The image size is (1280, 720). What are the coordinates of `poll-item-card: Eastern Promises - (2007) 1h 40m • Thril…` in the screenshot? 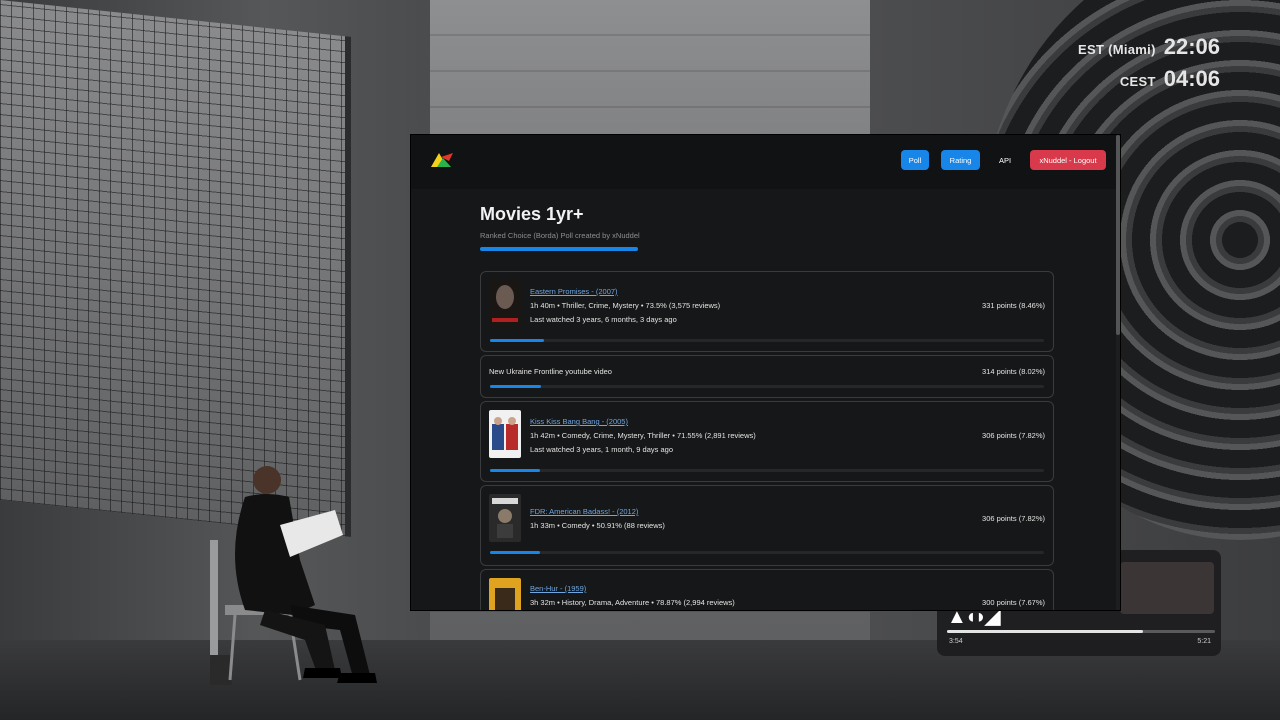 It's located at (767, 311).